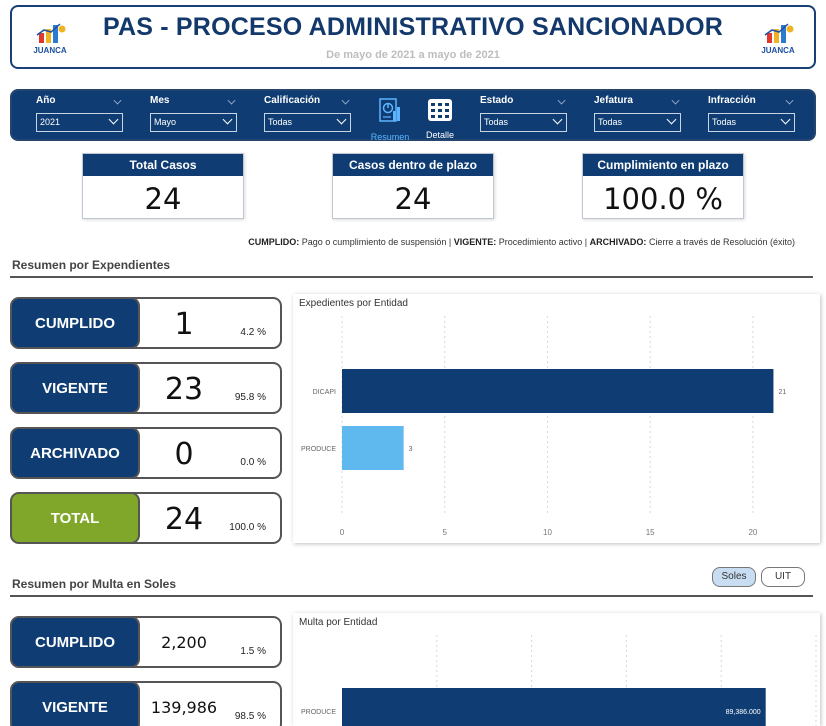  I want to click on uit-toggle-button: UIT, so click(783, 577).